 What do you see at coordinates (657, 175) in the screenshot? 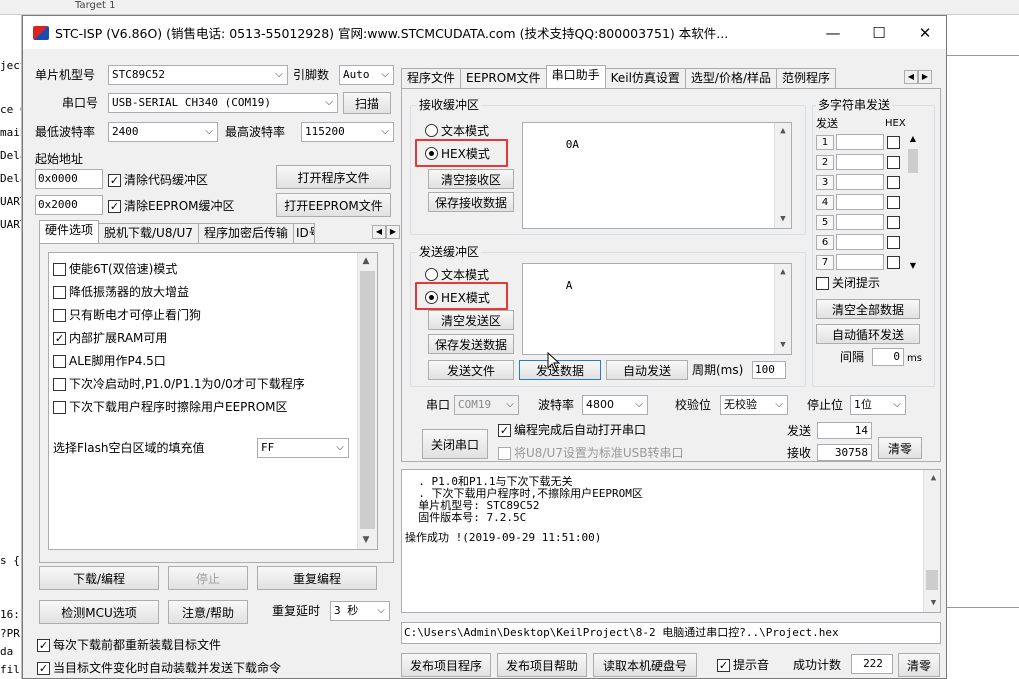
I see `receive-textarea: 0A ▲ ▼` at bounding box center [657, 175].